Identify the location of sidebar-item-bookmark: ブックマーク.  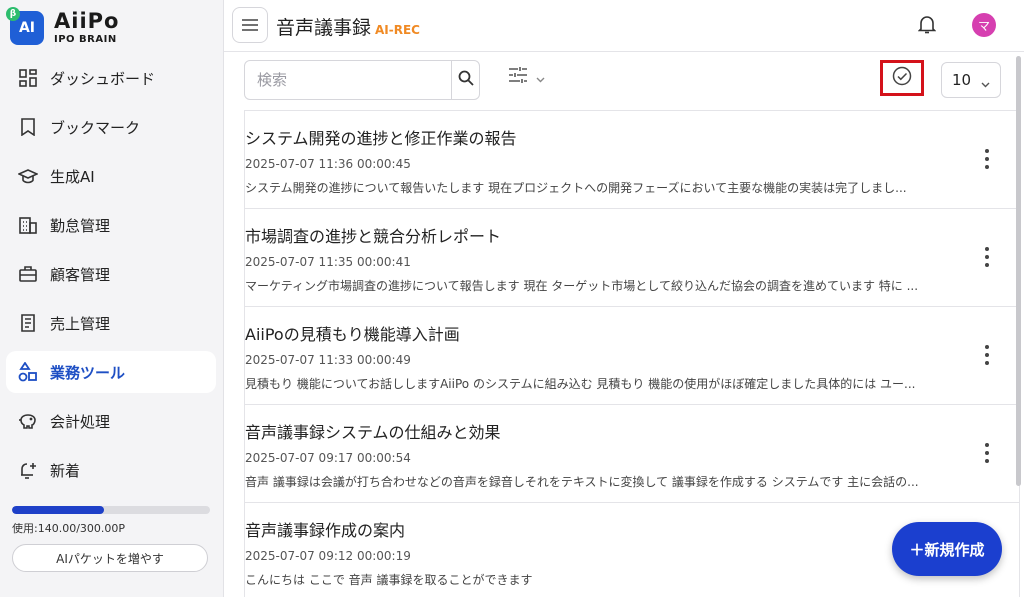
(111, 127).